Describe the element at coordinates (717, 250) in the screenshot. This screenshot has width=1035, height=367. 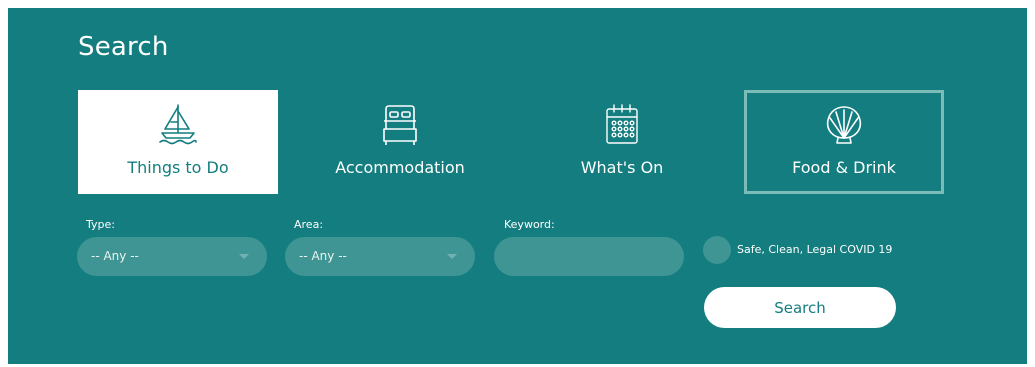
I see `covid-safe-checkbox` at that location.